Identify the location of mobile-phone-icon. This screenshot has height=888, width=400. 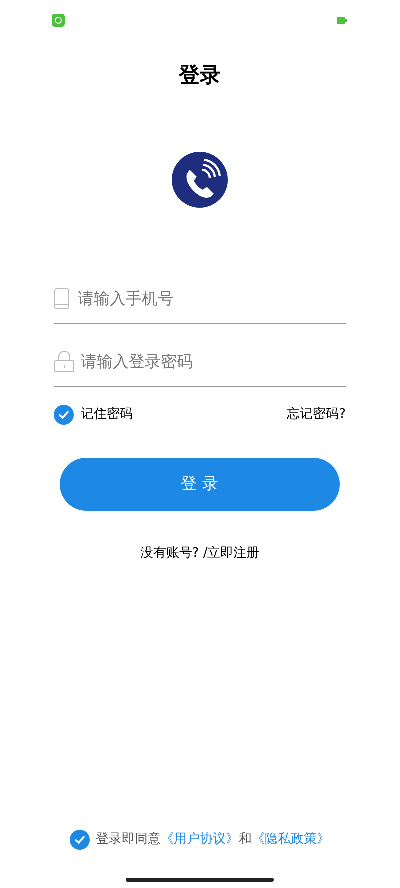
(62, 299).